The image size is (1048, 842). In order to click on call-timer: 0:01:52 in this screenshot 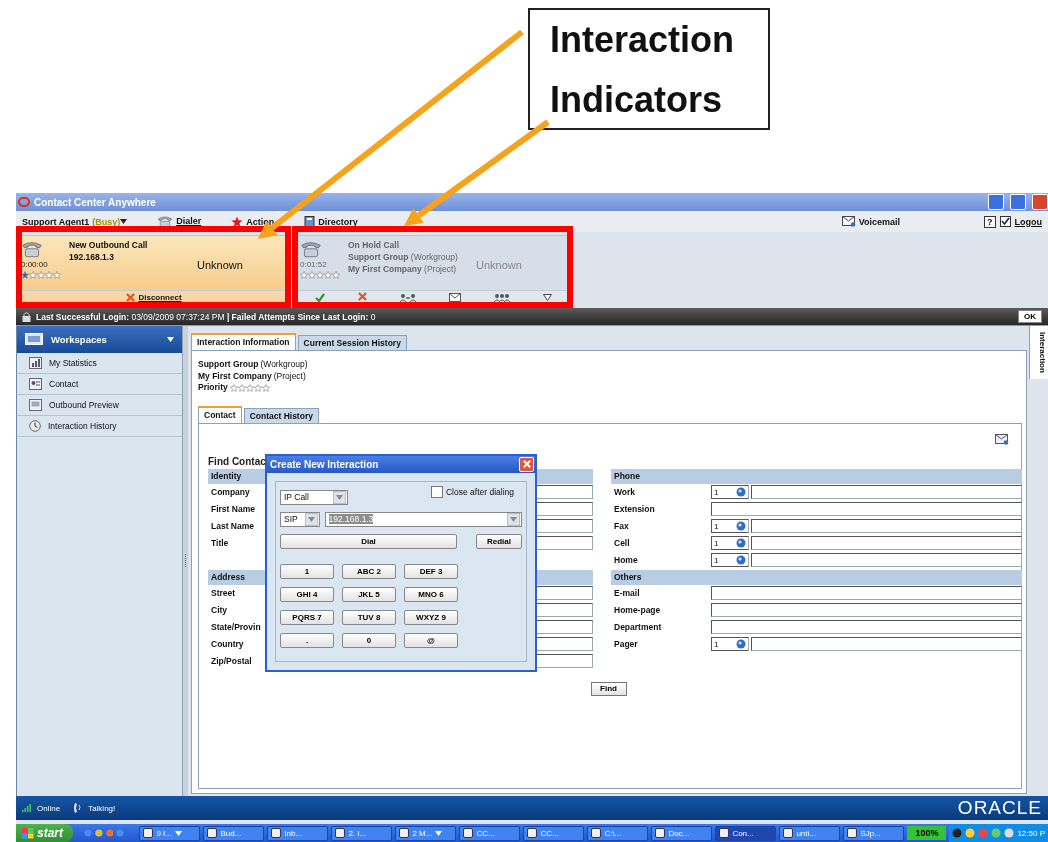, I will do `click(314, 264)`.